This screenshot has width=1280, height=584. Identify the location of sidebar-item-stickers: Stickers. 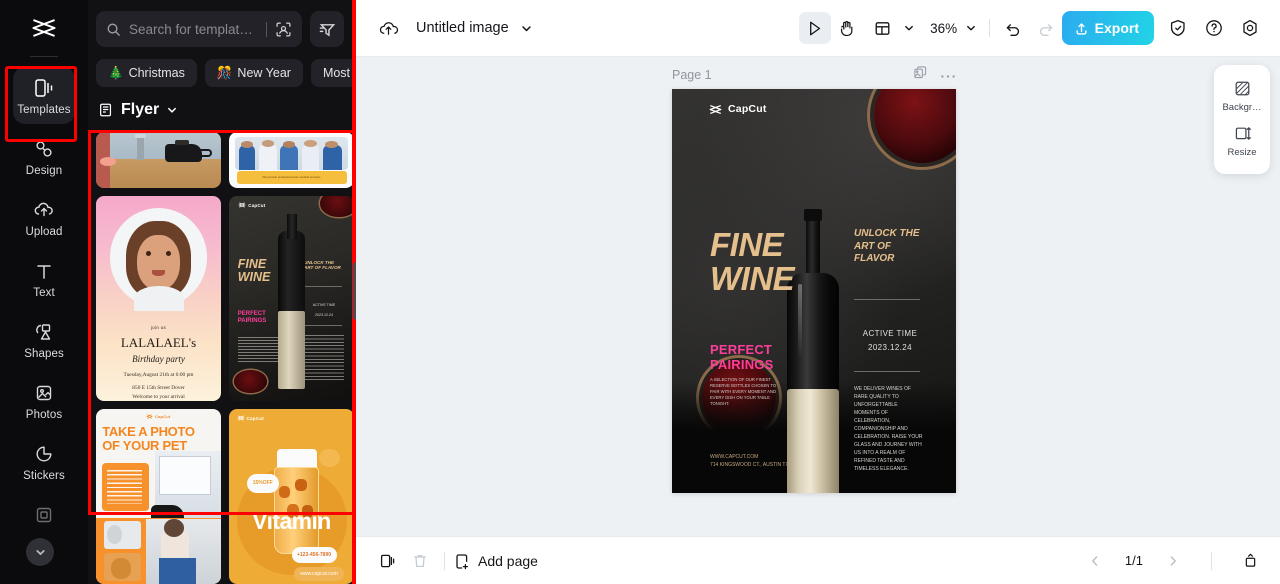
(44, 461).